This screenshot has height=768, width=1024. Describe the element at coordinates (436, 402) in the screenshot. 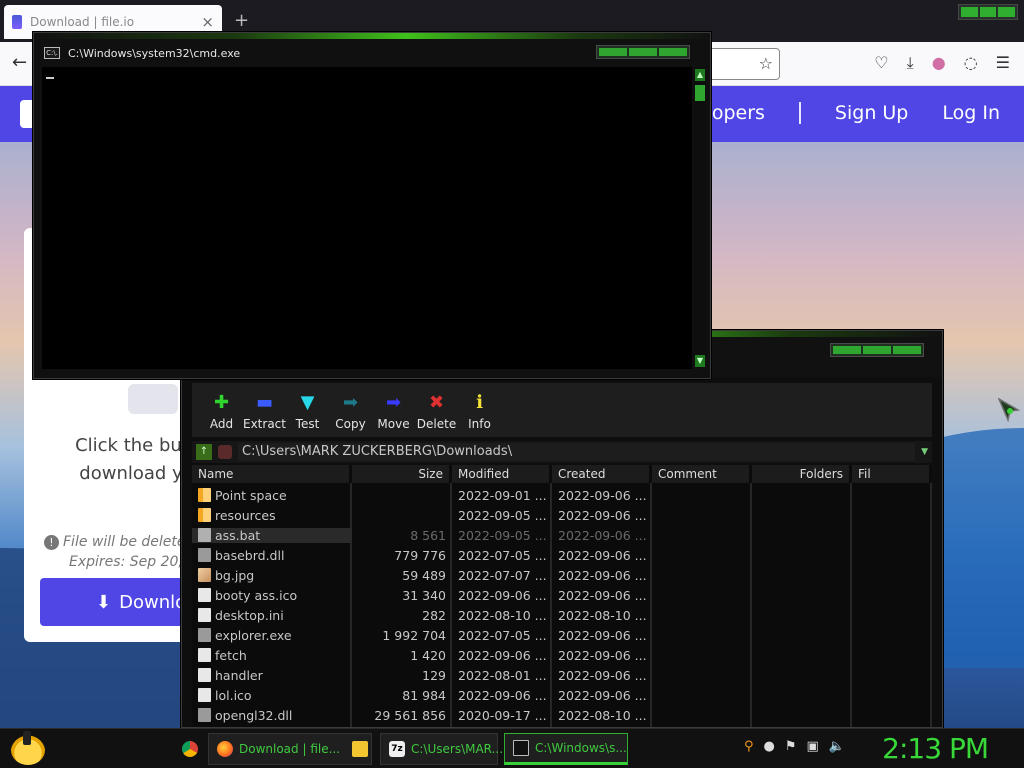

I see `delete-icon: ✖` at that location.